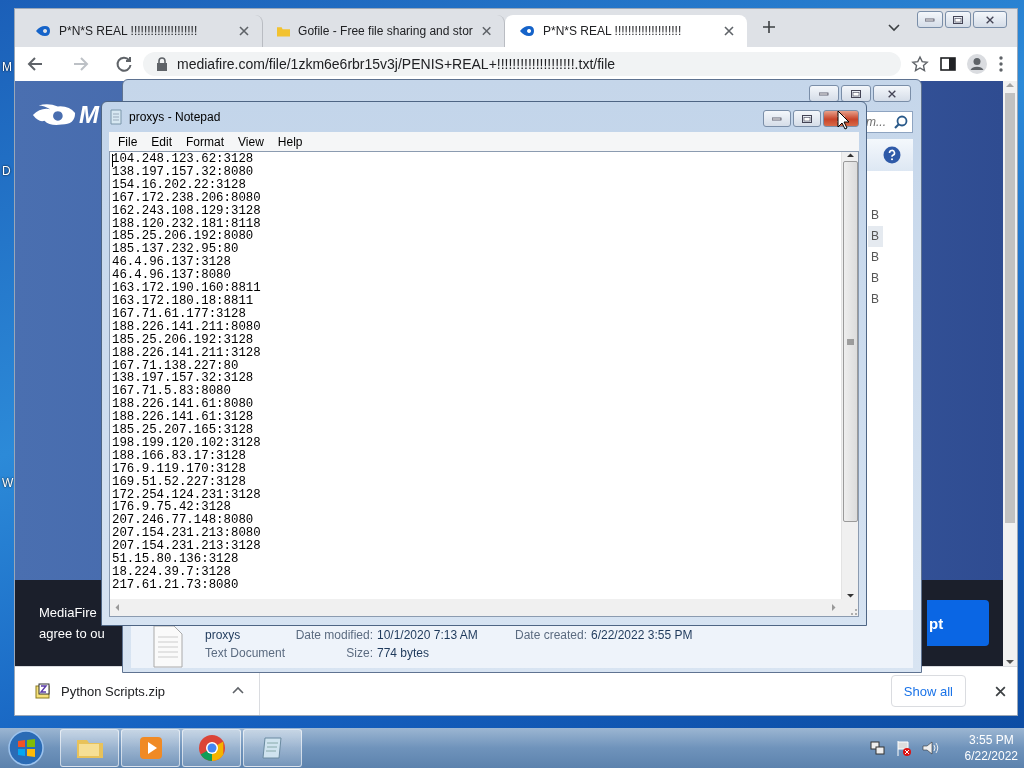 The width and height of the screenshot is (1024, 768). I want to click on text-line: 185.25.206.192:8080, so click(183, 237).